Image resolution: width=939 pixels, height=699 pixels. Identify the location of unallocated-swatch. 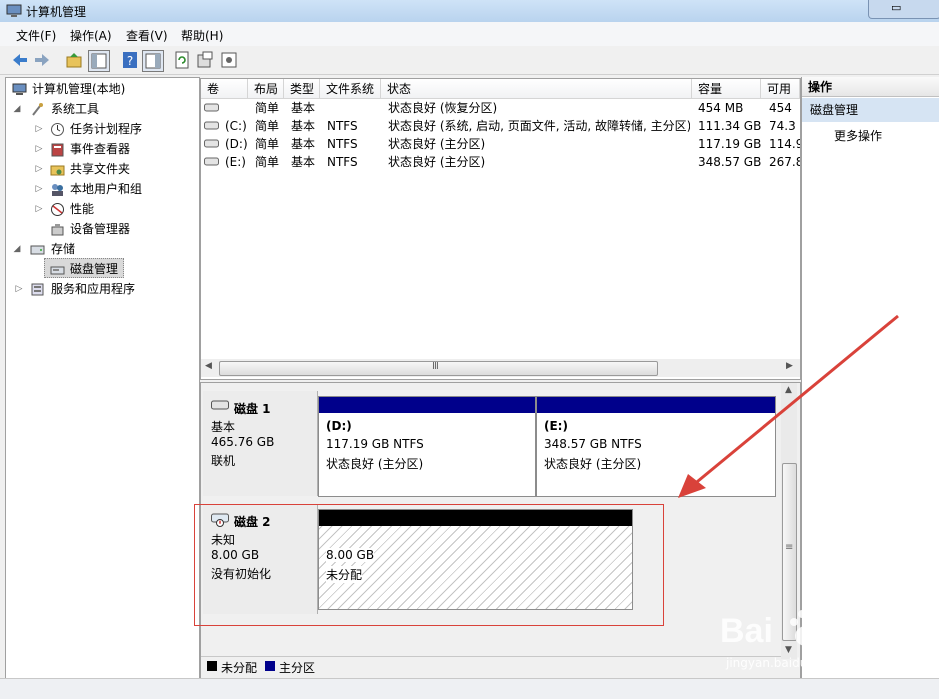
(212, 666).